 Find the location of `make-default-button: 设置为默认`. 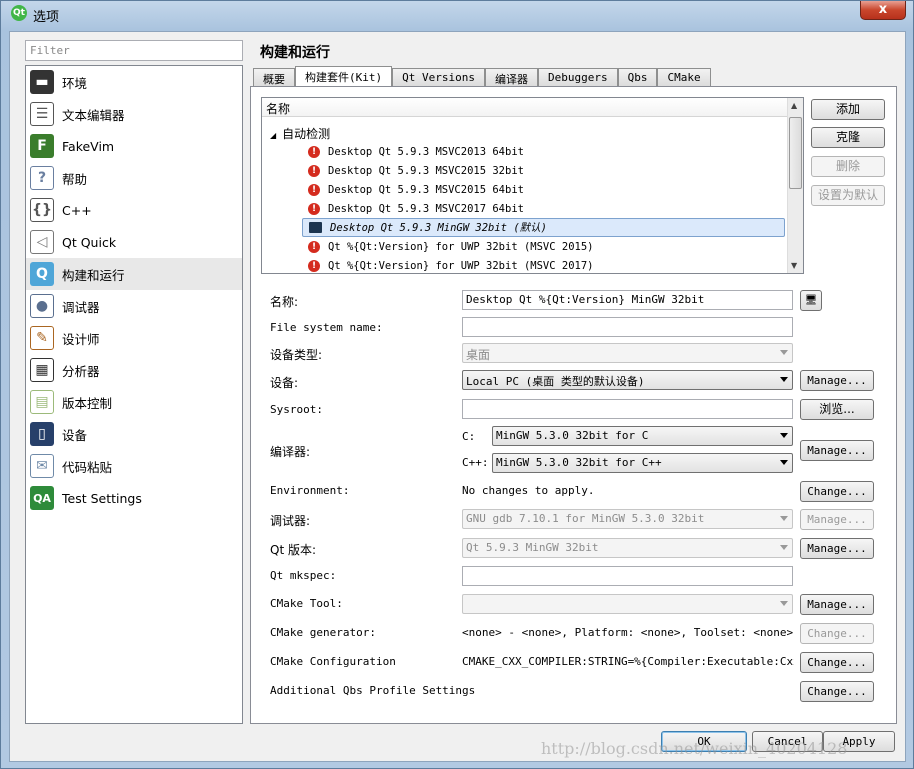

make-default-button: 设置为默认 is located at coordinates (848, 195).